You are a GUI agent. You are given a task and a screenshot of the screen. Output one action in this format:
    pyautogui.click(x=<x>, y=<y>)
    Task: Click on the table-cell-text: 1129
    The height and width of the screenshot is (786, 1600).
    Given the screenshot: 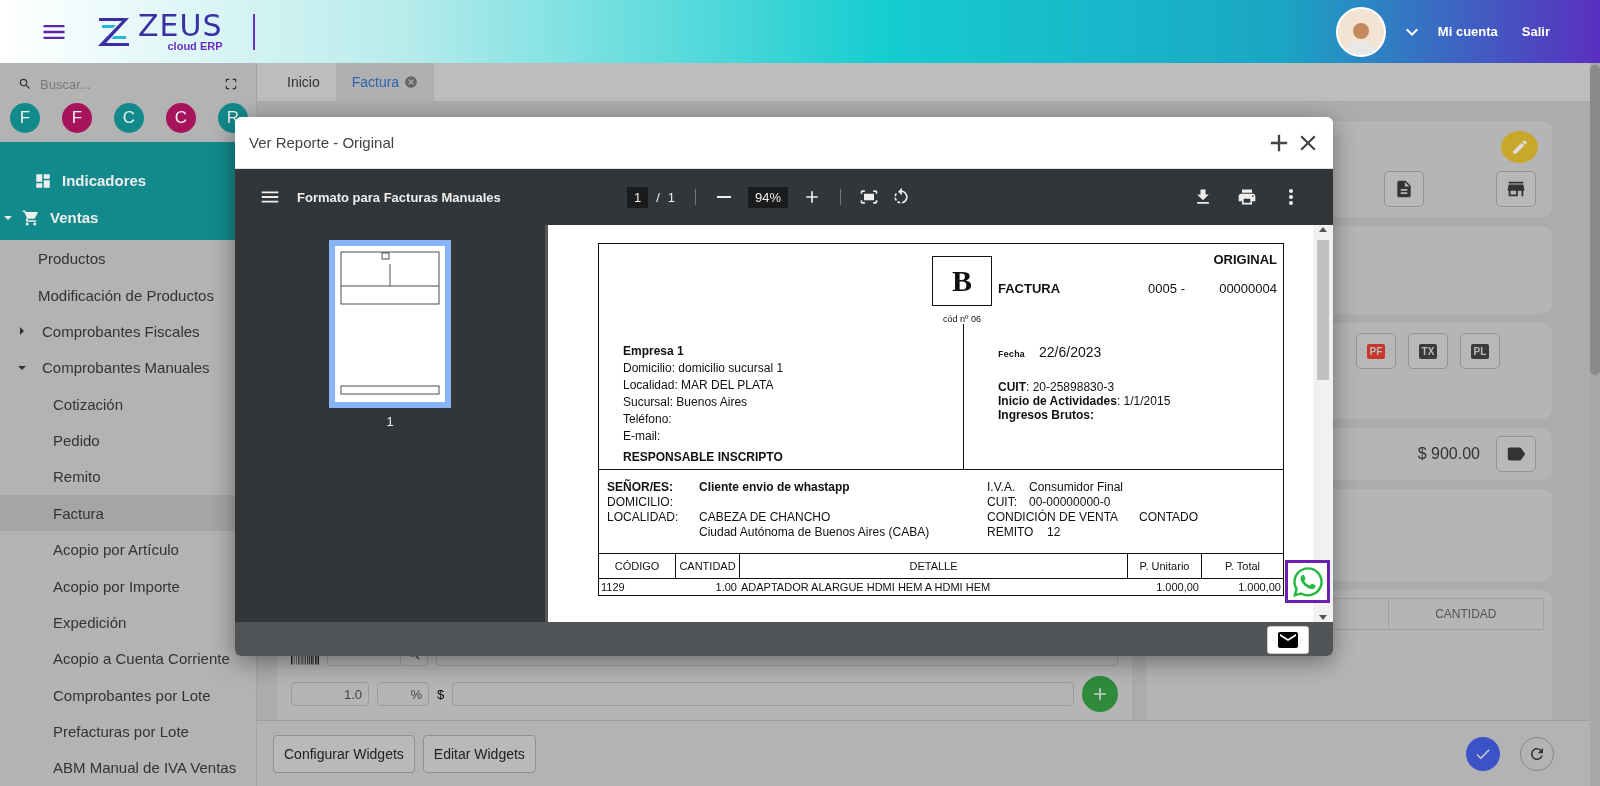 What is the action you would take?
    pyautogui.click(x=613, y=587)
    